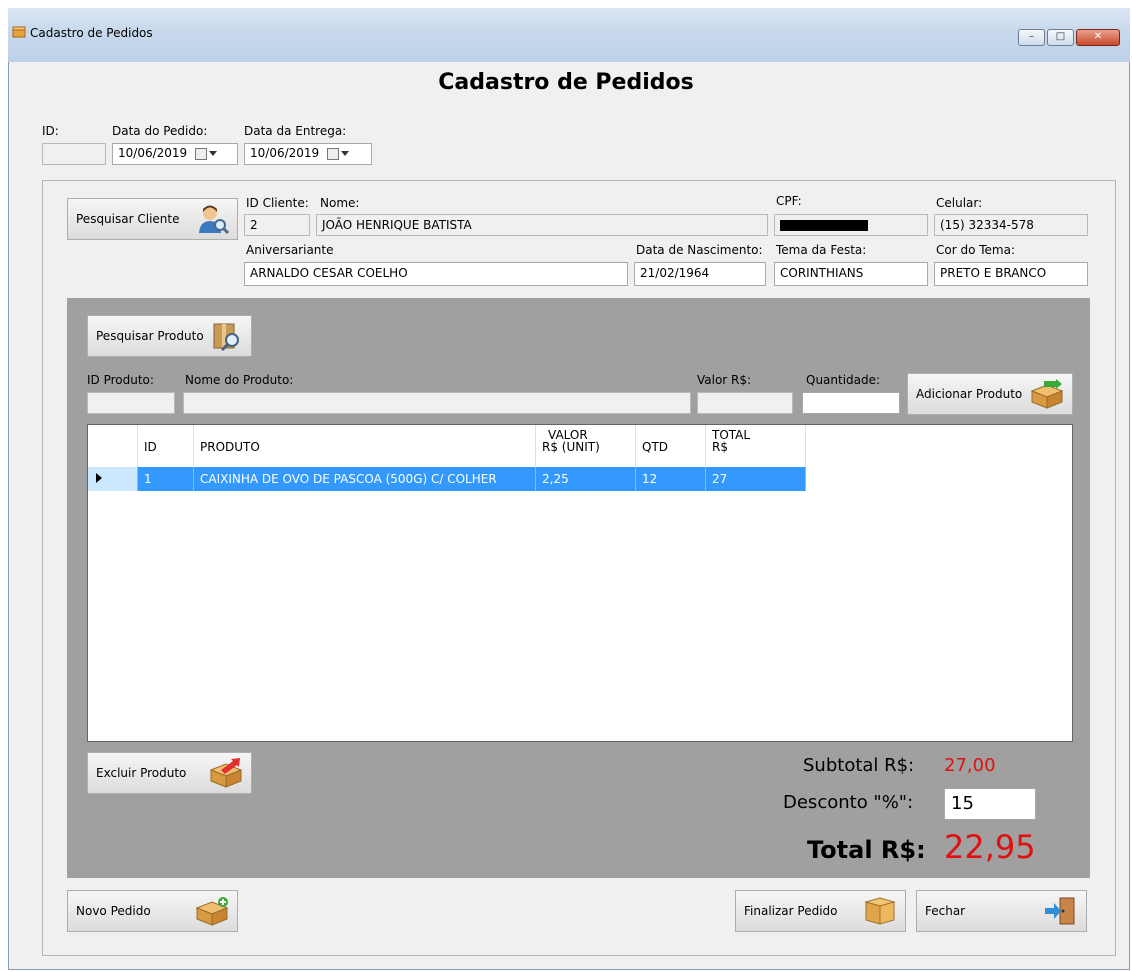  What do you see at coordinates (150, 336) in the screenshot?
I see `search-product-label: Pesquisar Produto` at bounding box center [150, 336].